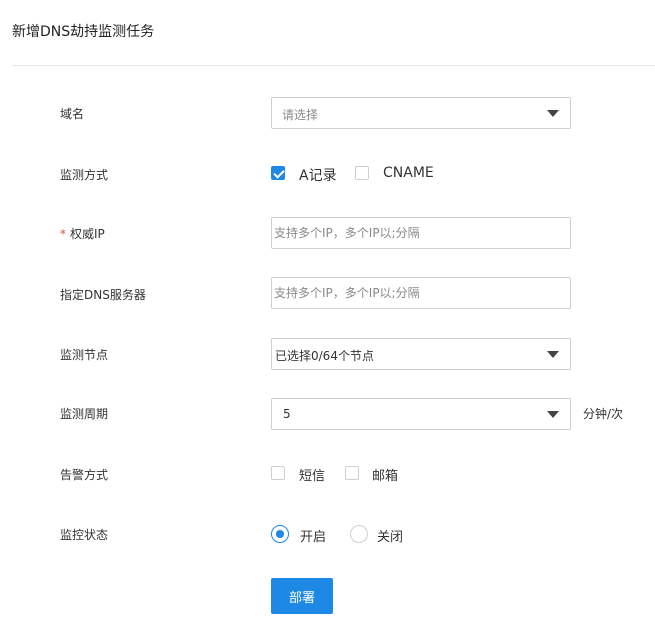 The image size is (655, 644). What do you see at coordinates (84, 535) in the screenshot?
I see `monitor-status-label: 监控状态` at bounding box center [84, 535].